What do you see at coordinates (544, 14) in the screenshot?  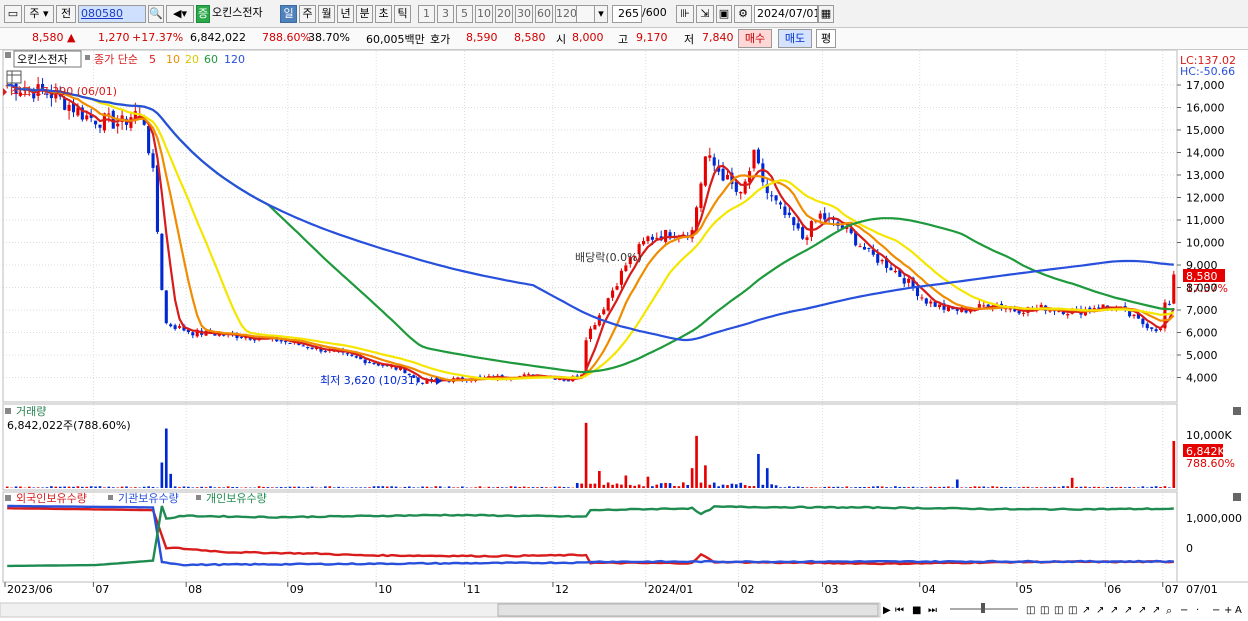 I see `interval-60: 60` at bounding box center [544, 14].